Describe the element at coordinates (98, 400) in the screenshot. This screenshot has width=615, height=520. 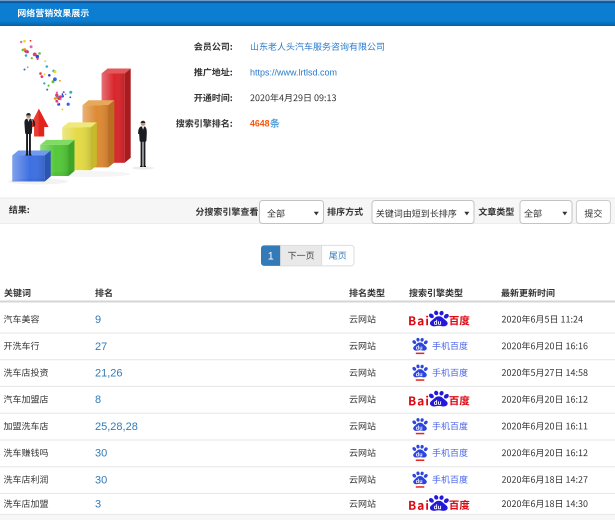
I see `svg-text: 8` at that location.